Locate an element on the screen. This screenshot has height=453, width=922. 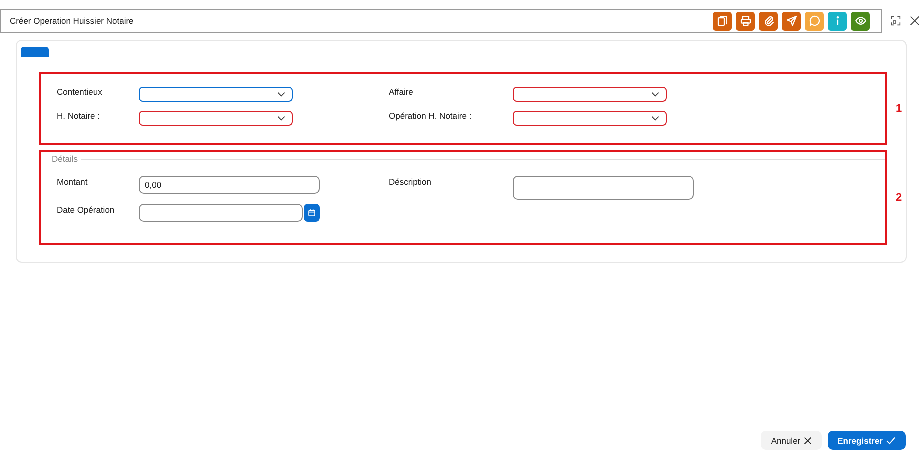
cancel-button: Annuler is located at coordinates (791, 440).